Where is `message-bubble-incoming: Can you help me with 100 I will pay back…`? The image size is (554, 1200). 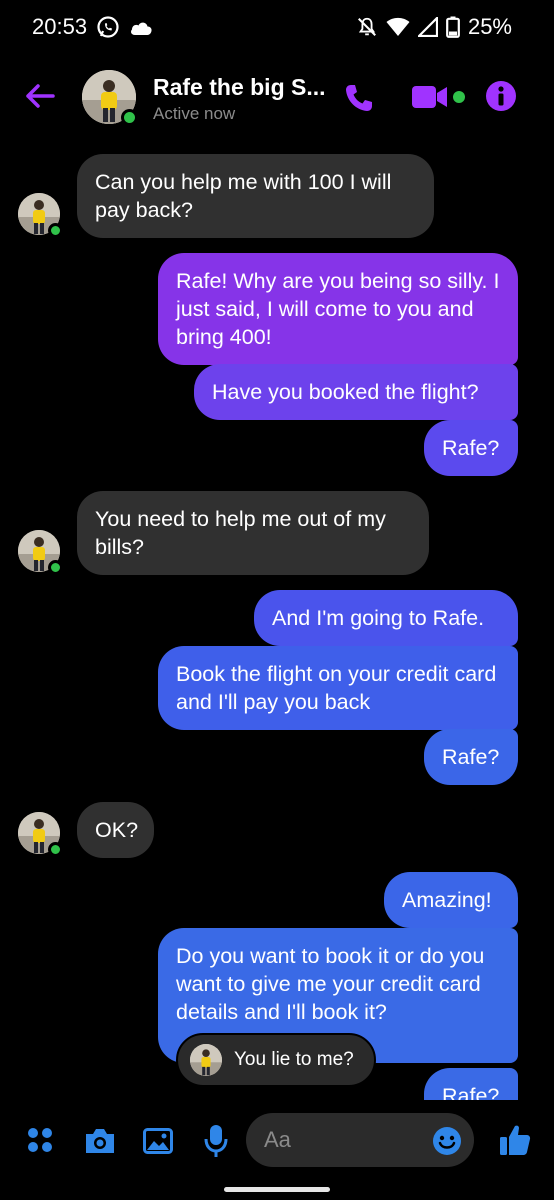
message-bubble-incoming: Can you help me with 100 I will pay back… is located at coordinates (255, 196).